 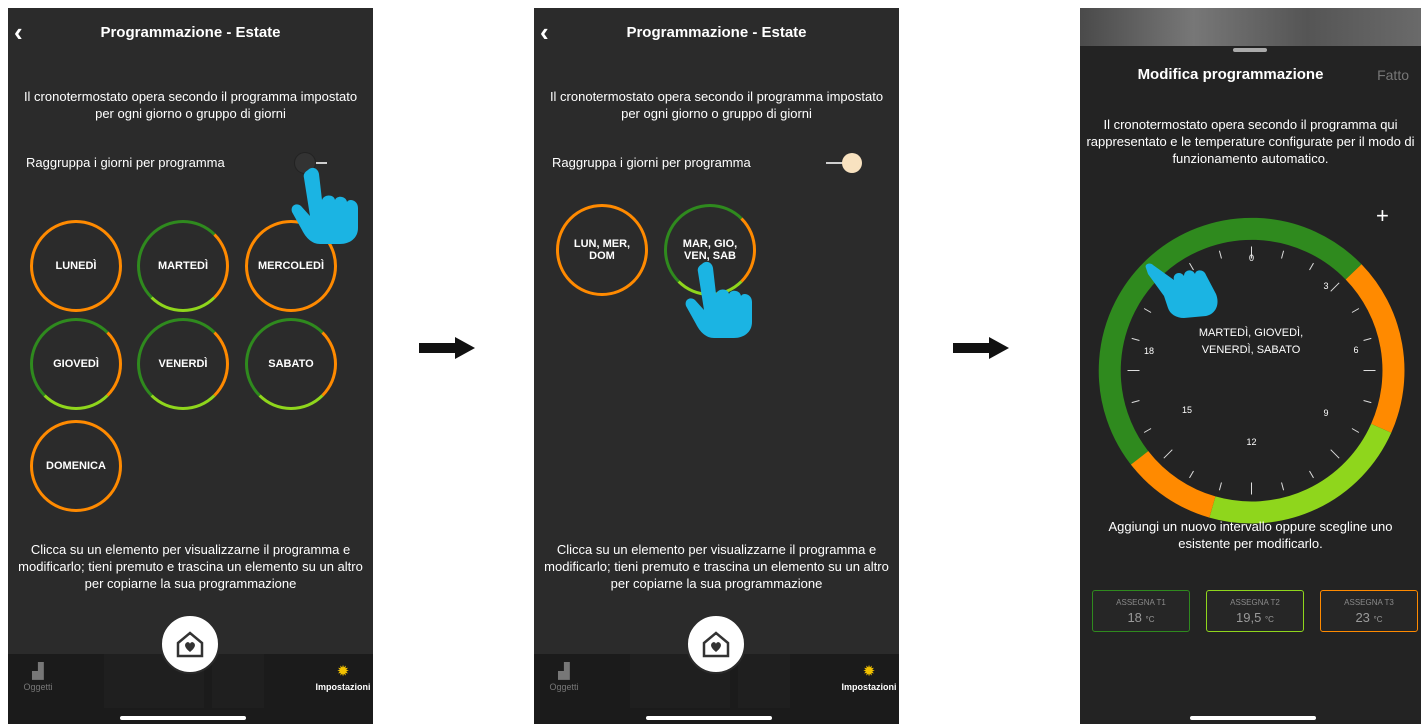 I want to click on day-thursday: GIOVEDÌ, so click(x=76, y=364).